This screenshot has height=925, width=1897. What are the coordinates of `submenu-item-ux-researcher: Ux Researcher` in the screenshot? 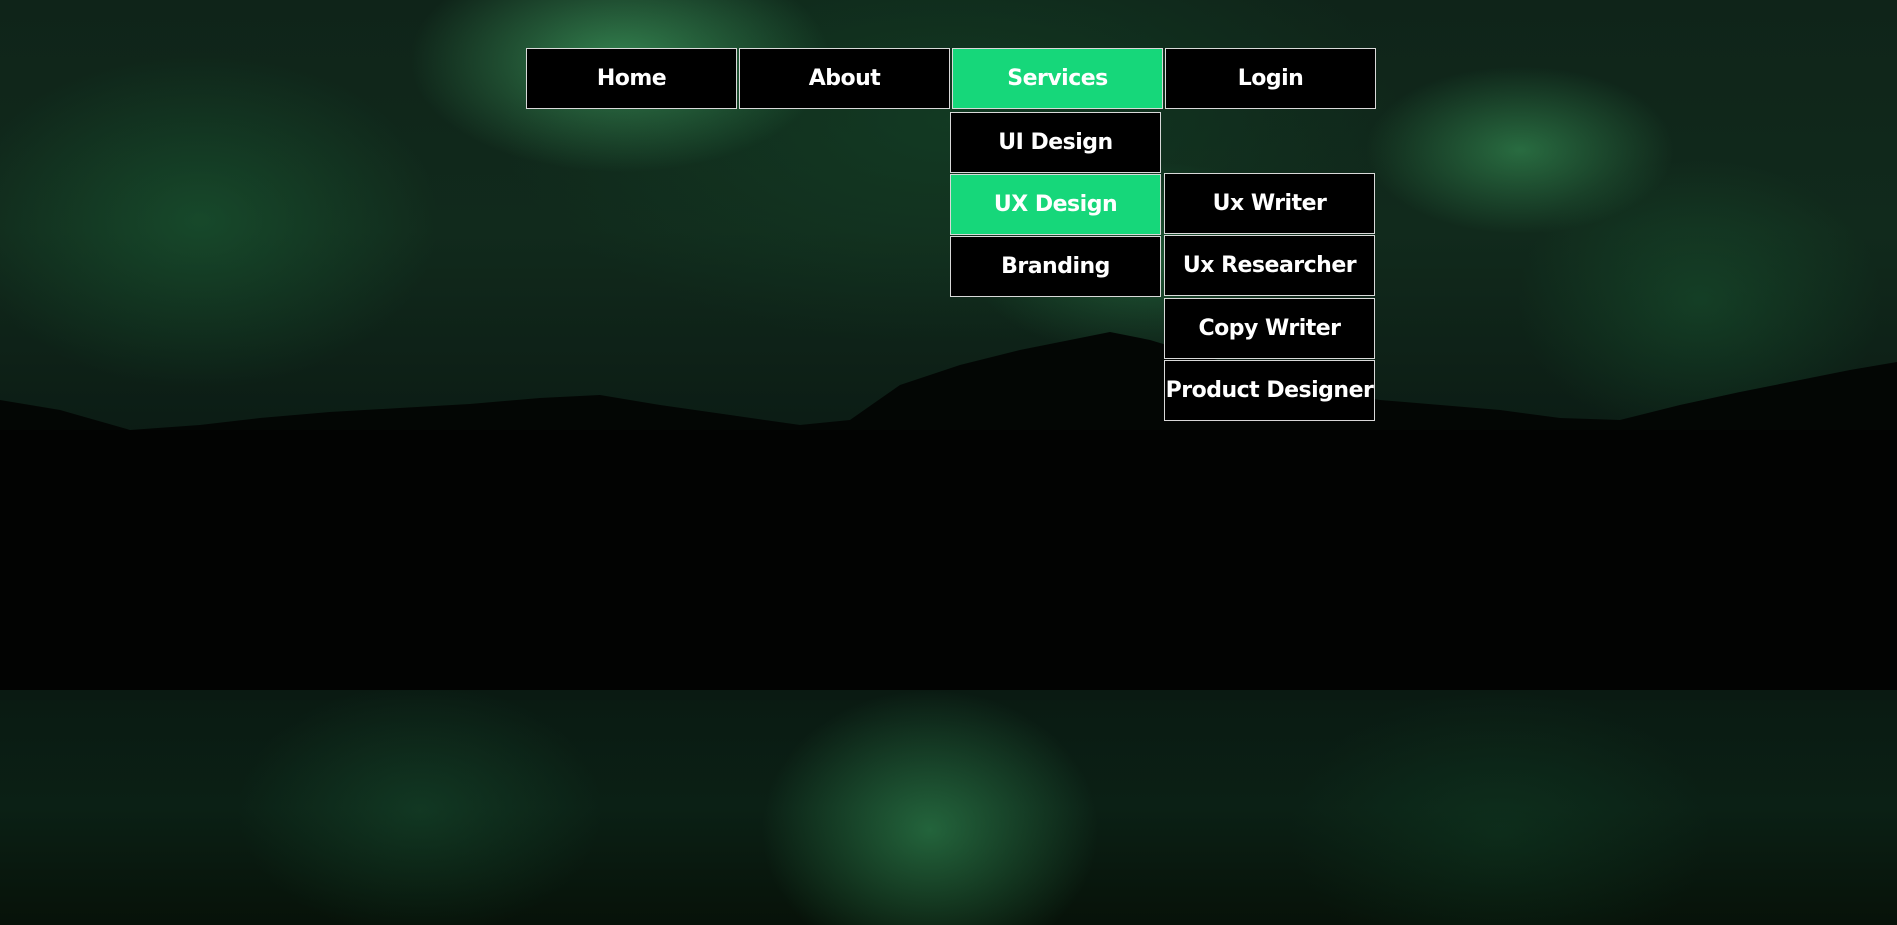 It's located at (1269, 265).